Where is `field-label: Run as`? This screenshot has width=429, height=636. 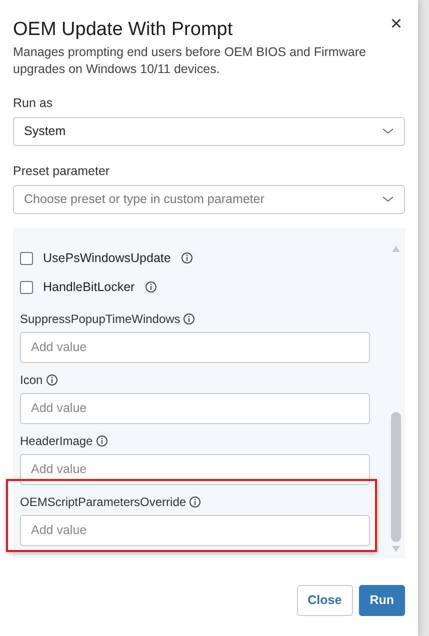
field-label: Run as is located at coordinates (33, 103).